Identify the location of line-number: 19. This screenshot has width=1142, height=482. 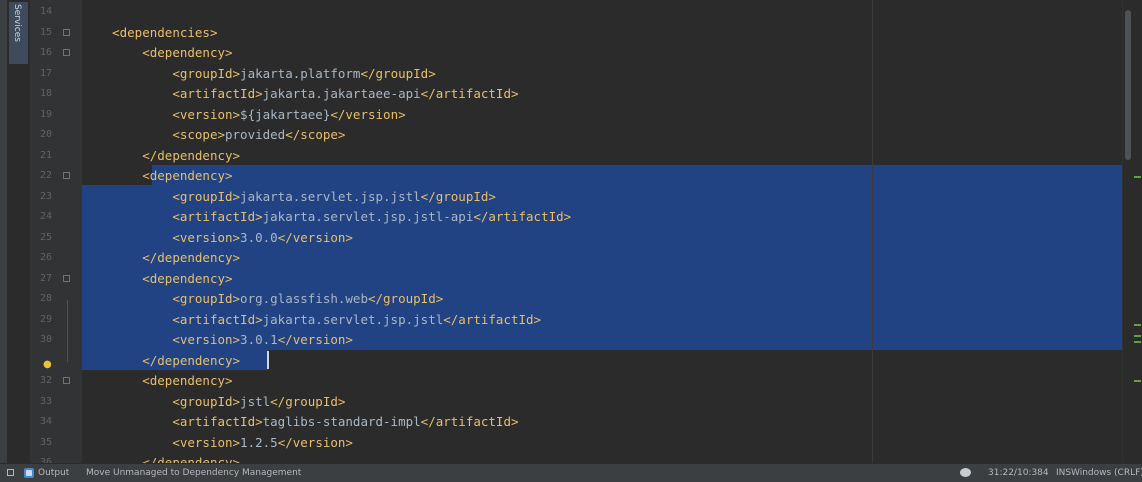
(45, 114).